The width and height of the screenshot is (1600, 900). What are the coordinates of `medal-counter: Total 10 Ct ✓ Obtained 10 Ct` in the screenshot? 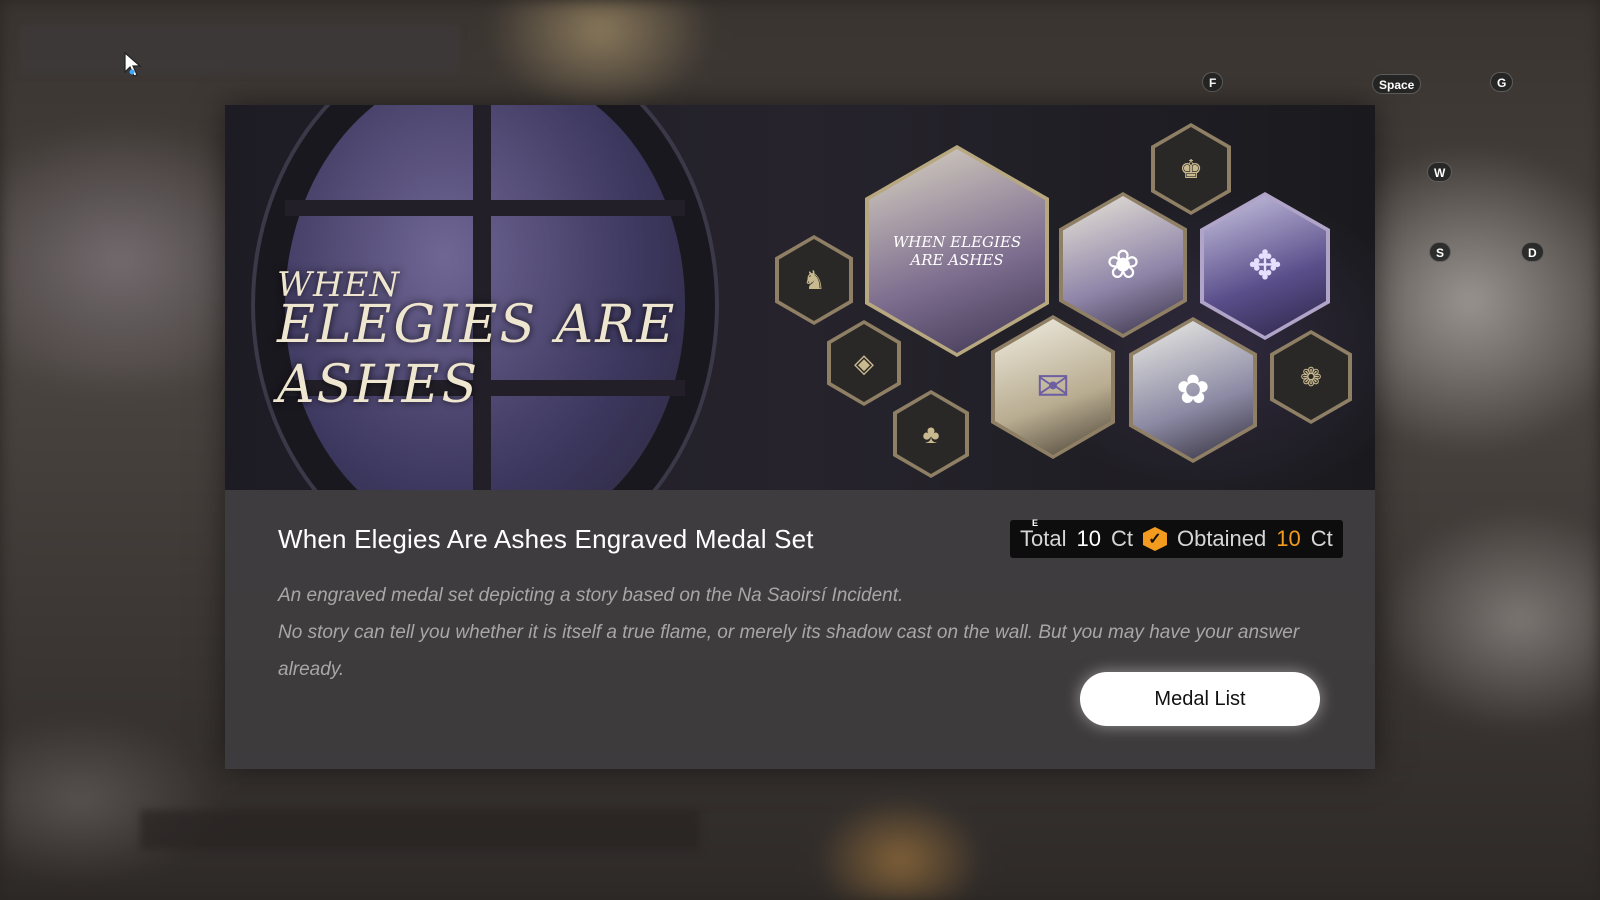 It's located at (1176, 539).